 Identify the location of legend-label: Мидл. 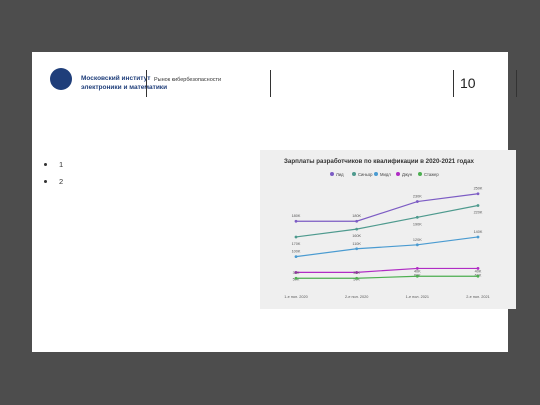
(385, 174).